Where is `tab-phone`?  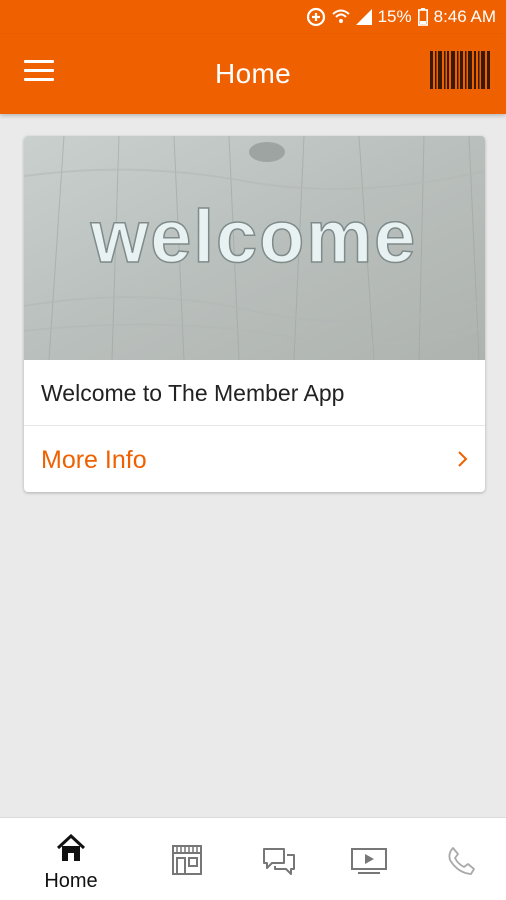
tab-phone is located at coordinates (461, 859).